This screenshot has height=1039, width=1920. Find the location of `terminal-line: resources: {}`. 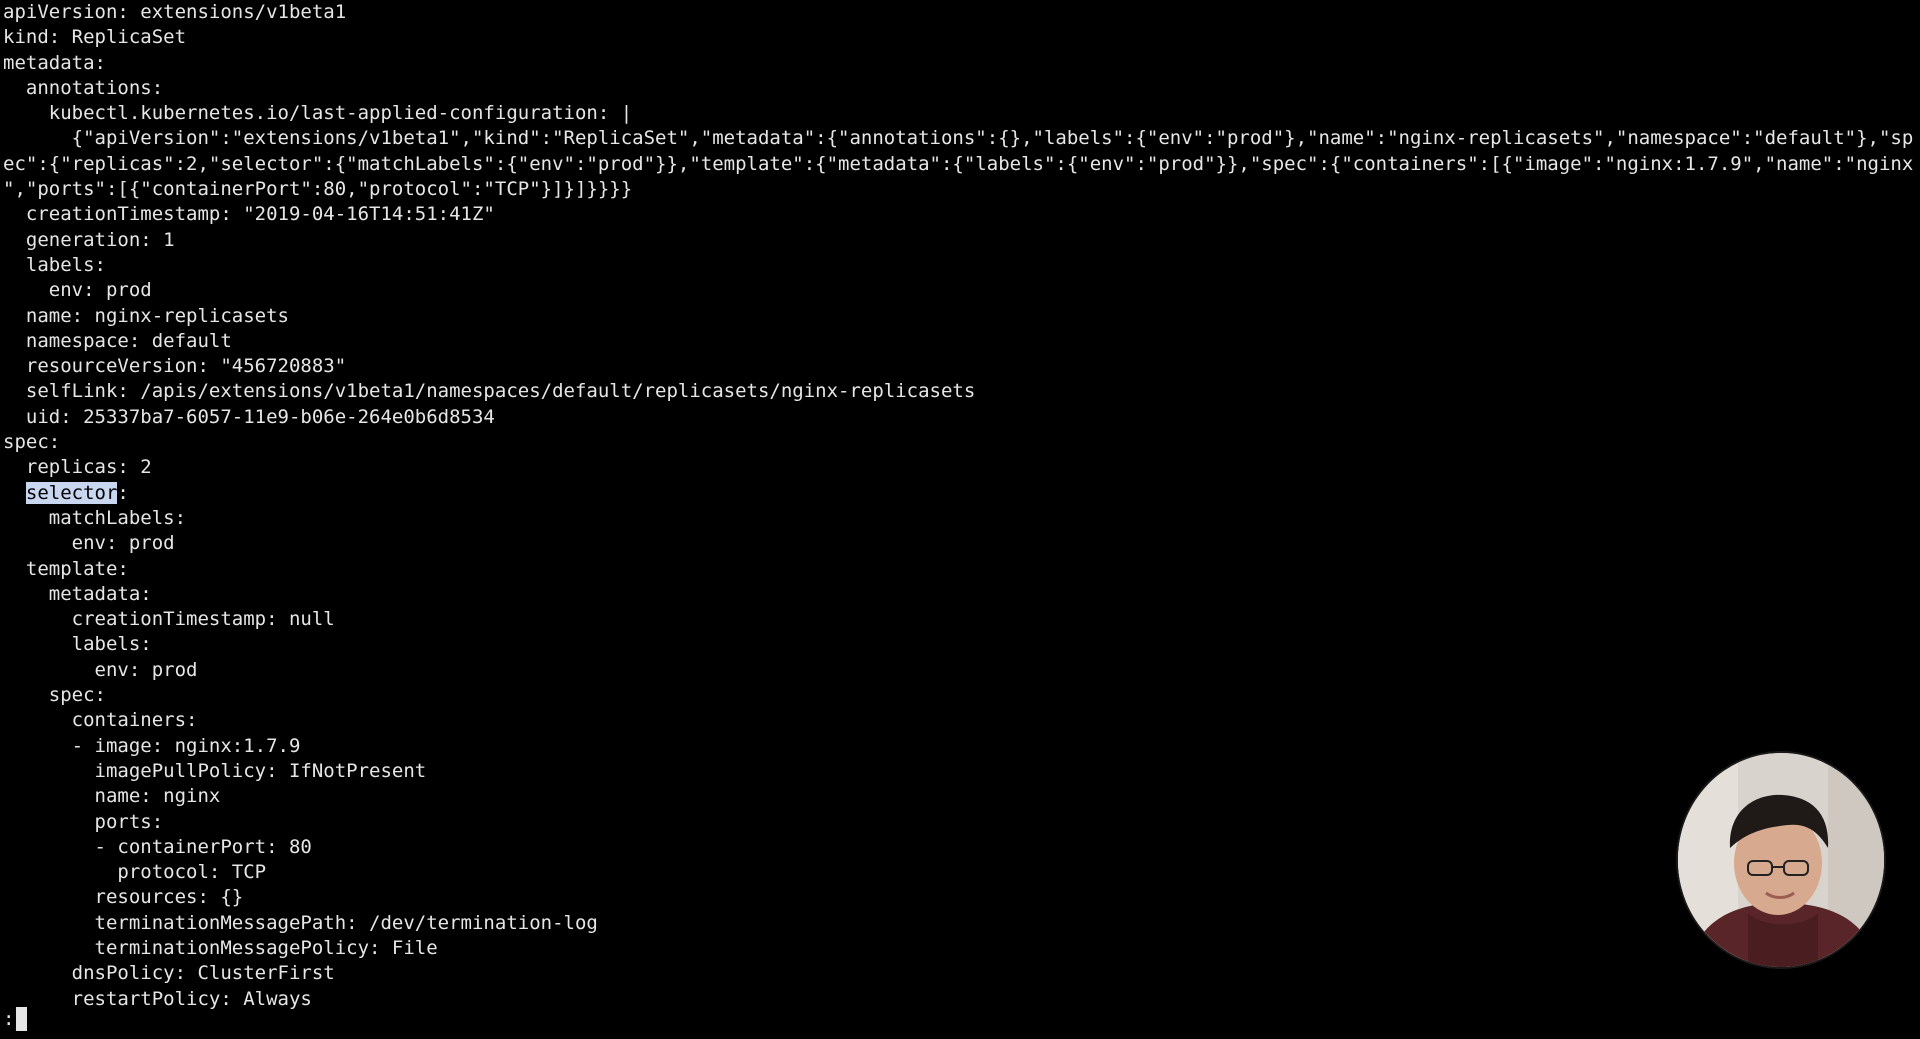

terminal-line: resources: {} is located at coordinates (123, 897).